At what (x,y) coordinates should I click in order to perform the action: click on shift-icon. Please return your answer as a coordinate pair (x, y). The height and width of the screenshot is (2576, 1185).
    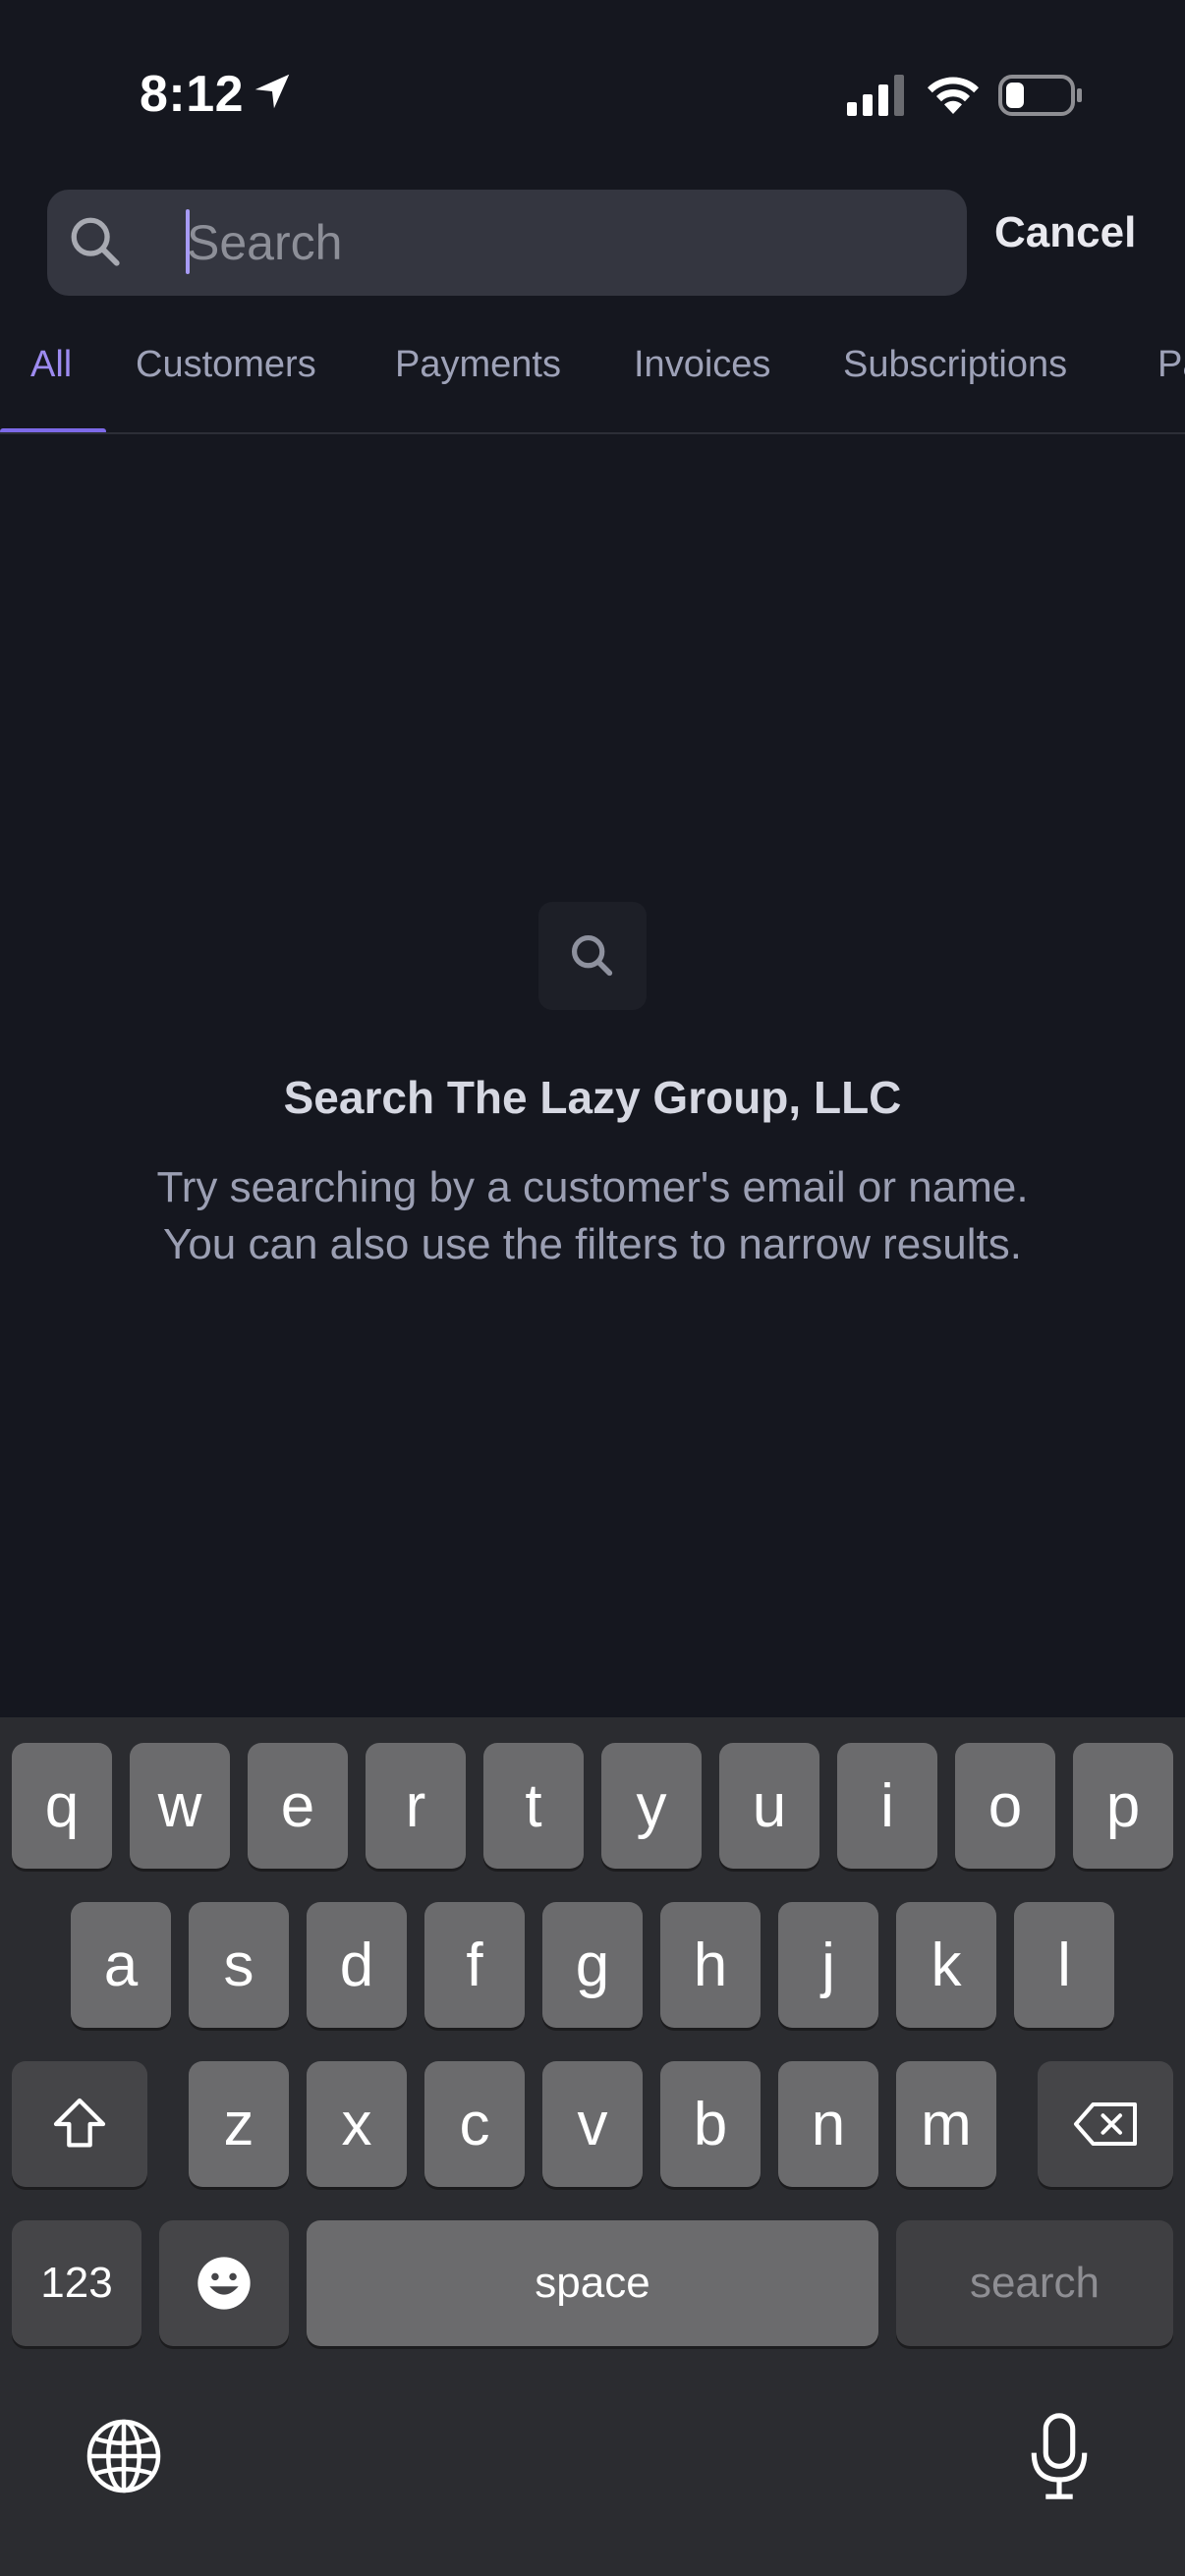
    Looking at the image, I should click on (80, 2123).